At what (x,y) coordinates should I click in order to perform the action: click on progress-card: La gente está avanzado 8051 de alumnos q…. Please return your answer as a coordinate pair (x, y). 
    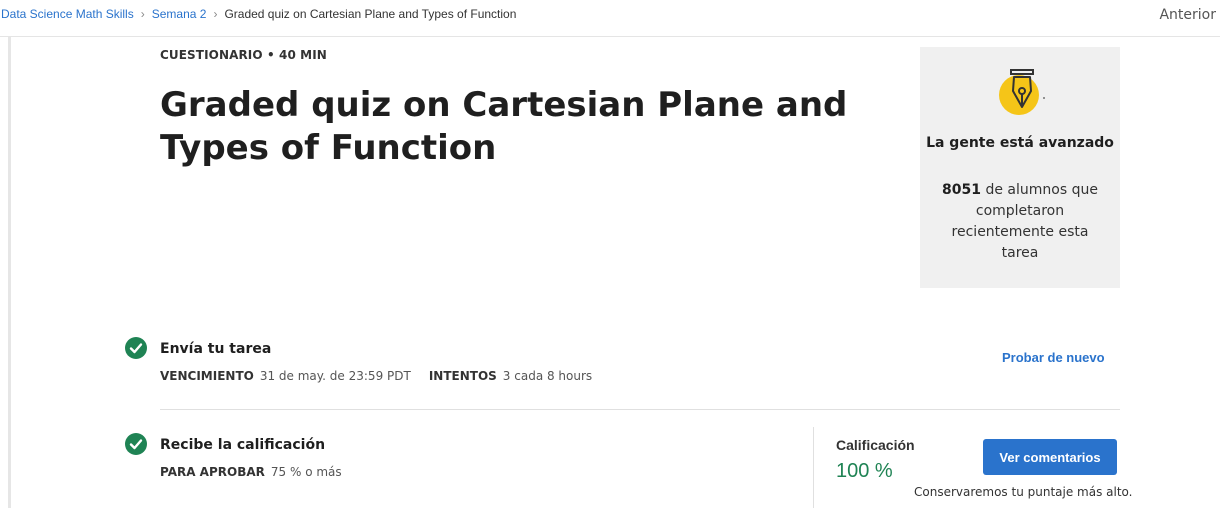
    Looking at the image, I should click on (1020, 167).